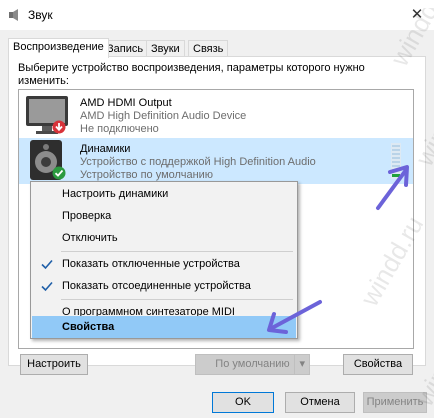  I want to click on menu-item-label: Настроить динамики, so click(115, 194).